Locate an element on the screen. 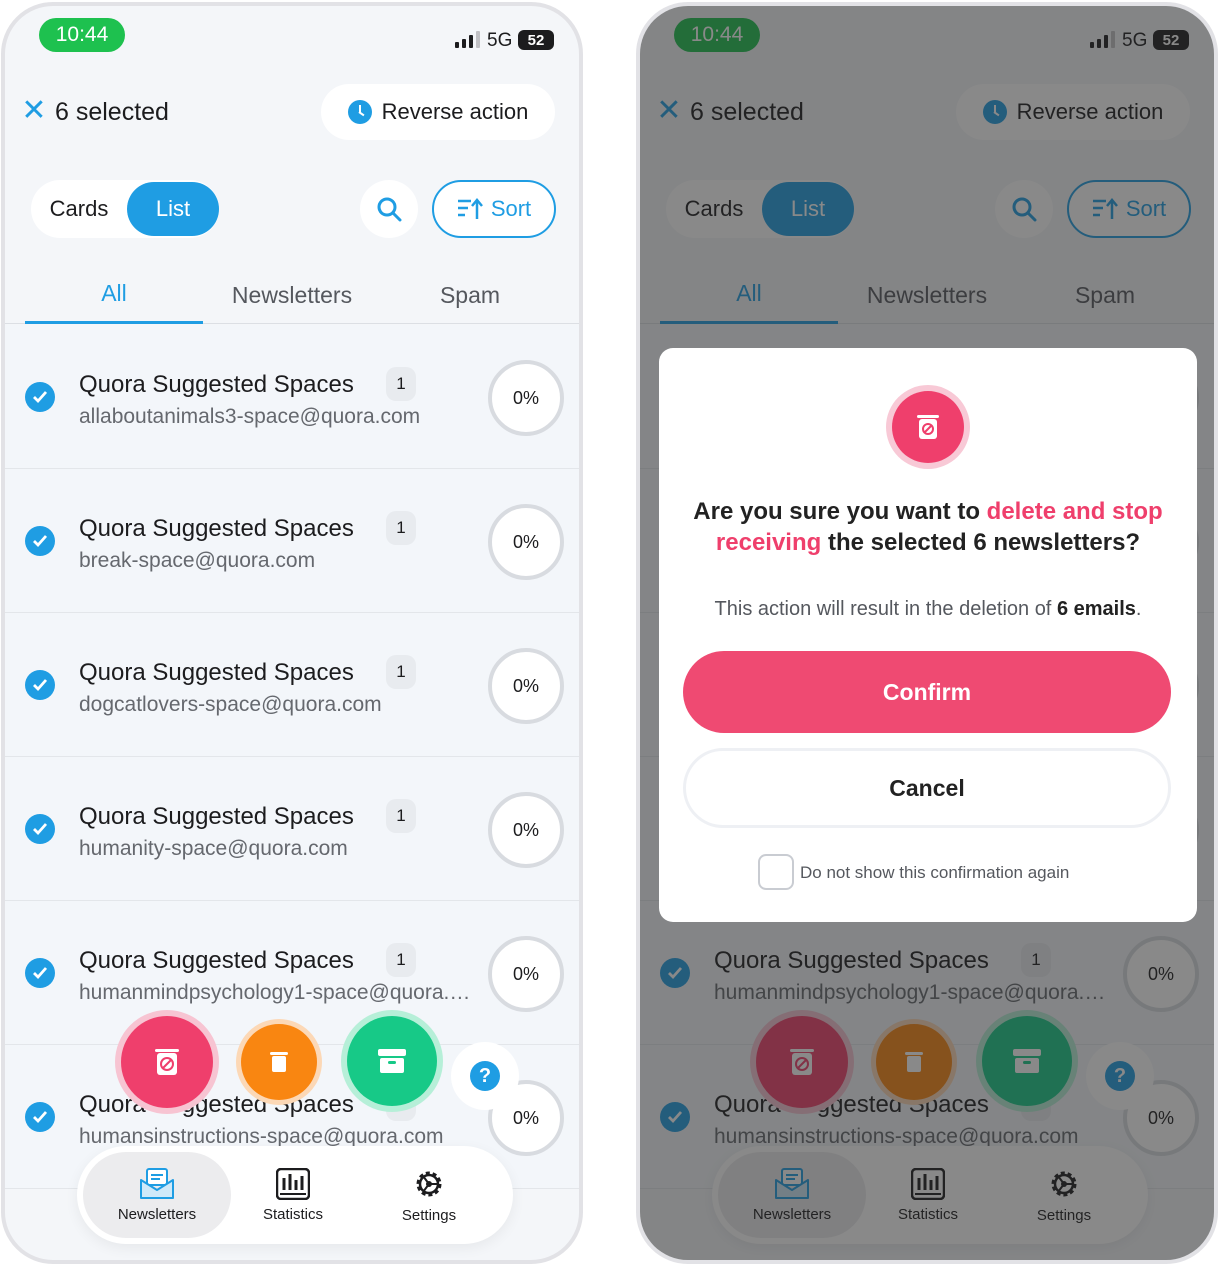  list-view-option: List is located at coordinates (173, 209).